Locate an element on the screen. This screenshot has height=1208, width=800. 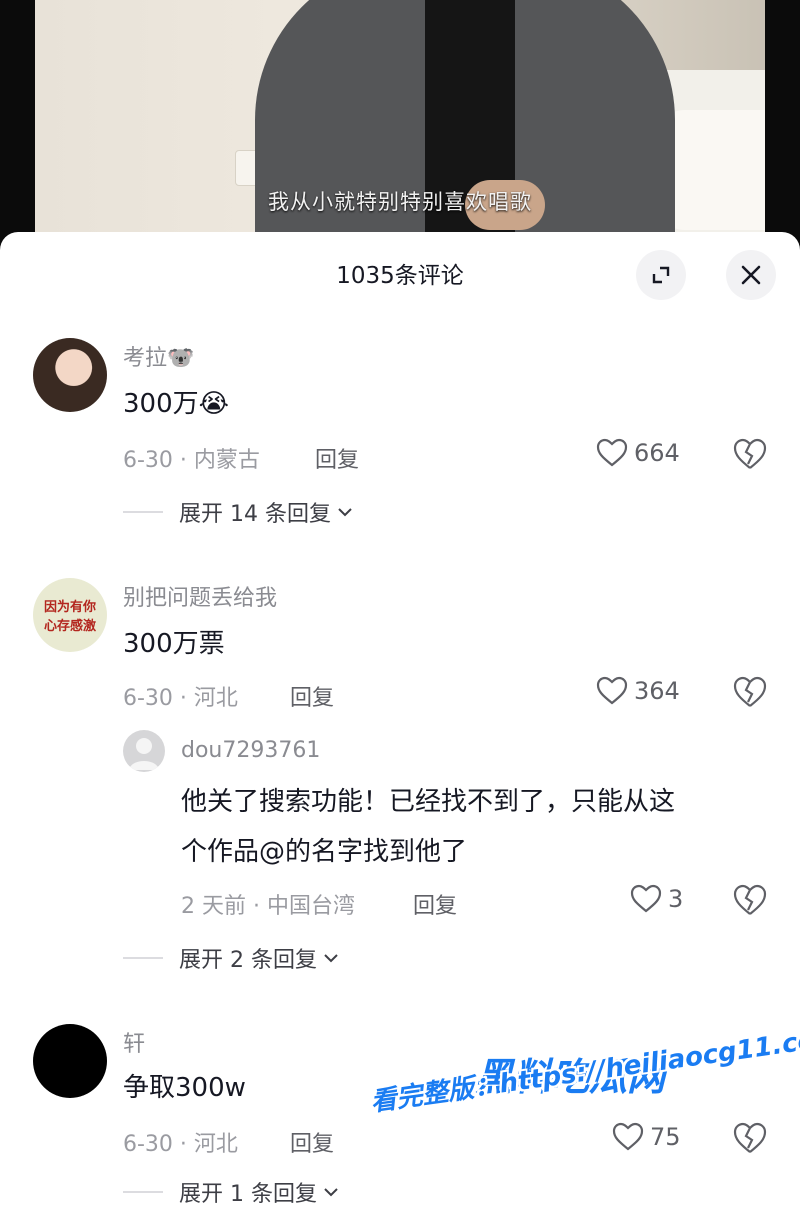
comment-username: 轩 is located at coordinates (134, 1042).